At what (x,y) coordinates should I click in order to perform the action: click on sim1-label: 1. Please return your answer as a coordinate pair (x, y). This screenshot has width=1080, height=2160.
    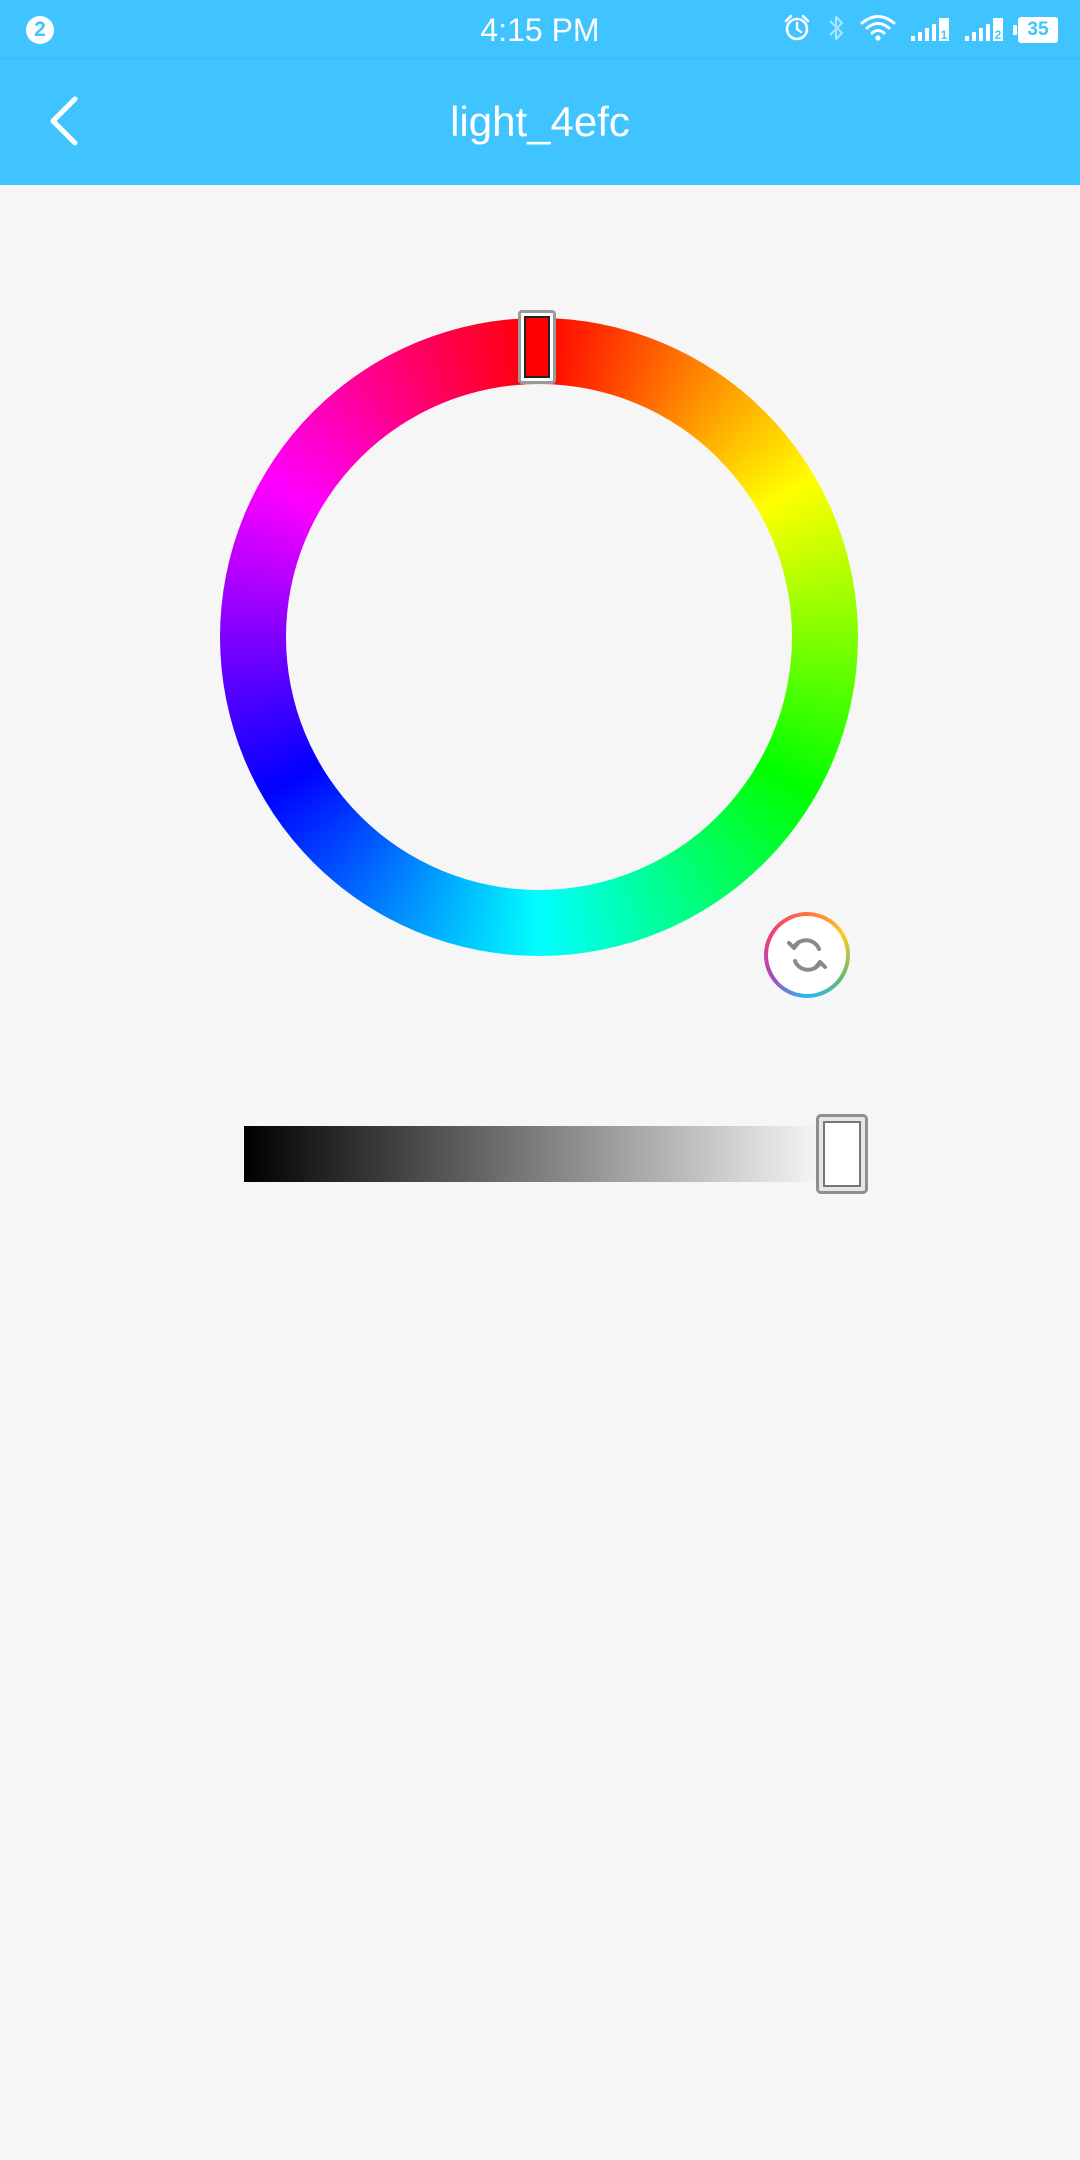
    Looking at the image, I should click on (944, 35).